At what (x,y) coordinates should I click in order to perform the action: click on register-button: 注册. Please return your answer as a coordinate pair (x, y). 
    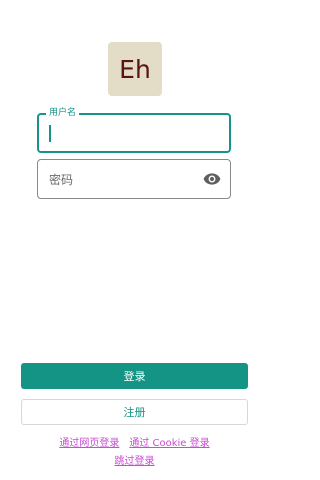
    Looking at the image, I should click on (134, 412).